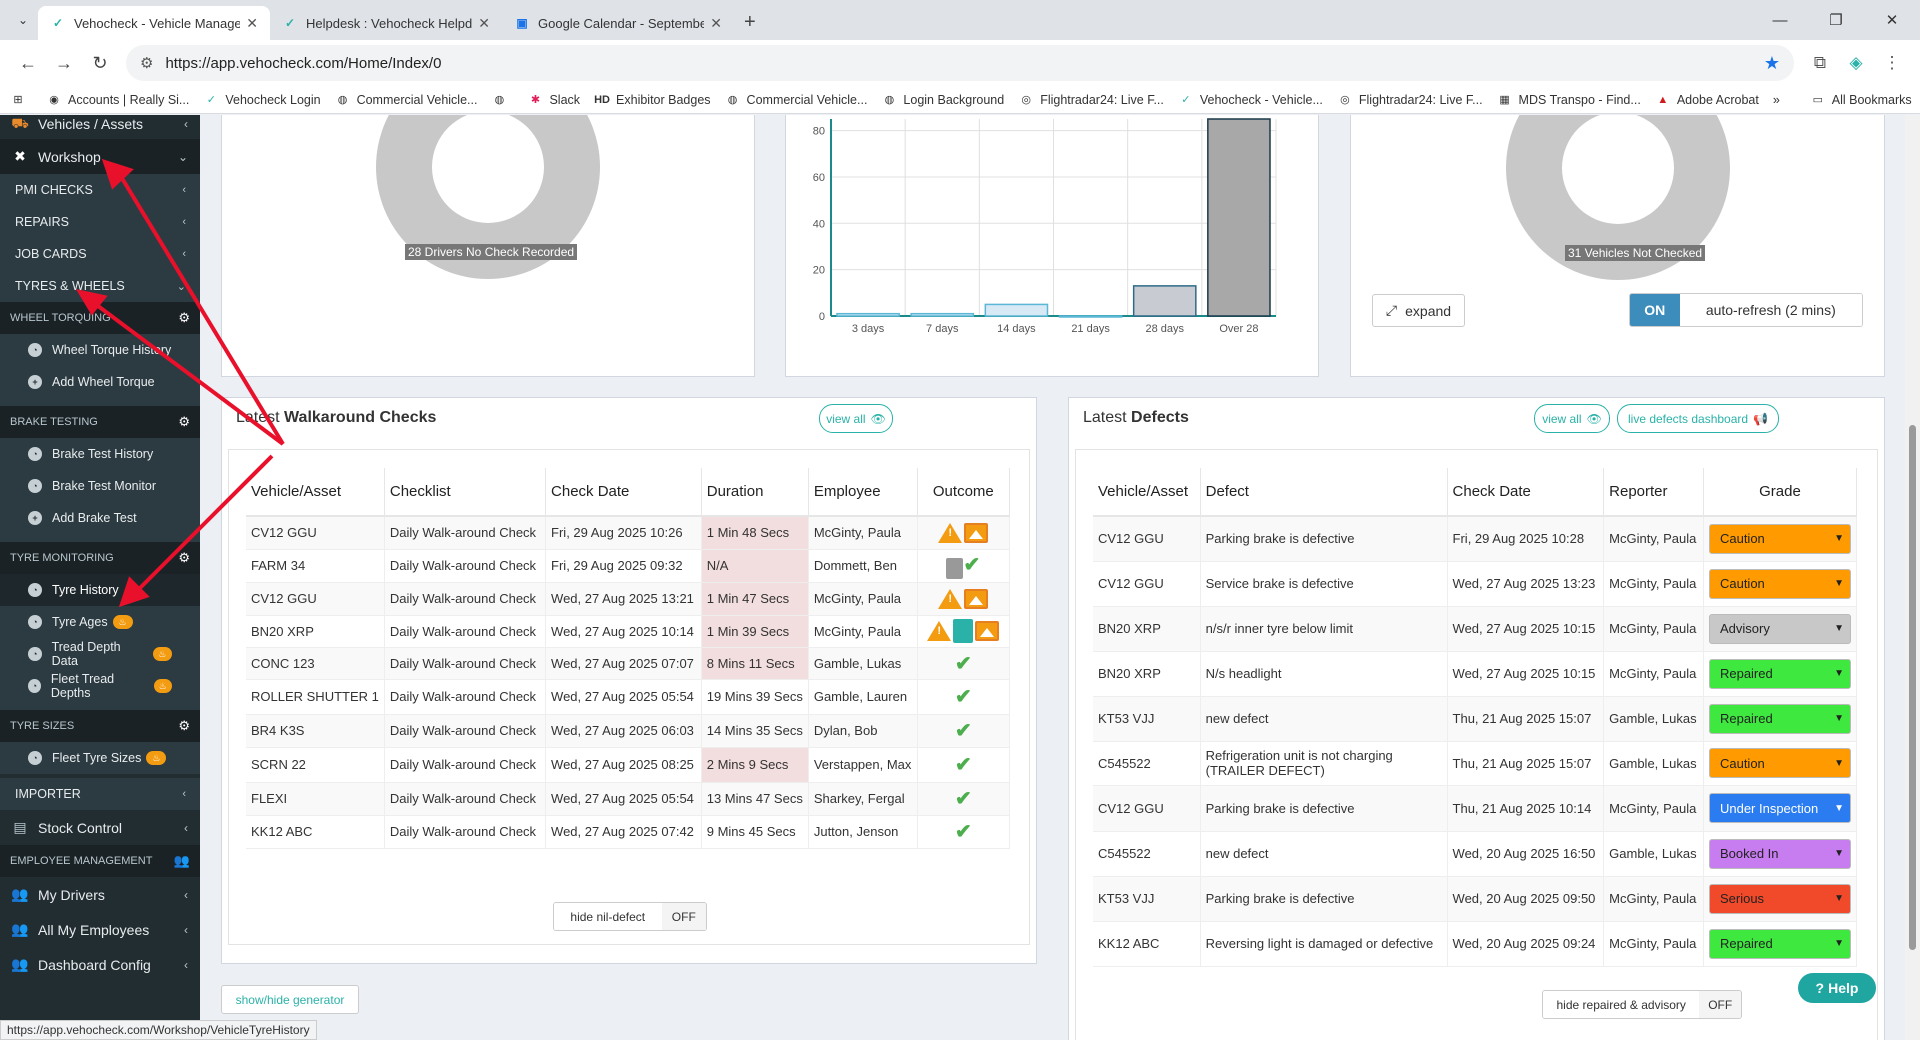 The image size is (1920, 1040). Describe the element at coordinates (28, 63) in the screenshot. I see `back-icon: ←` at that location.